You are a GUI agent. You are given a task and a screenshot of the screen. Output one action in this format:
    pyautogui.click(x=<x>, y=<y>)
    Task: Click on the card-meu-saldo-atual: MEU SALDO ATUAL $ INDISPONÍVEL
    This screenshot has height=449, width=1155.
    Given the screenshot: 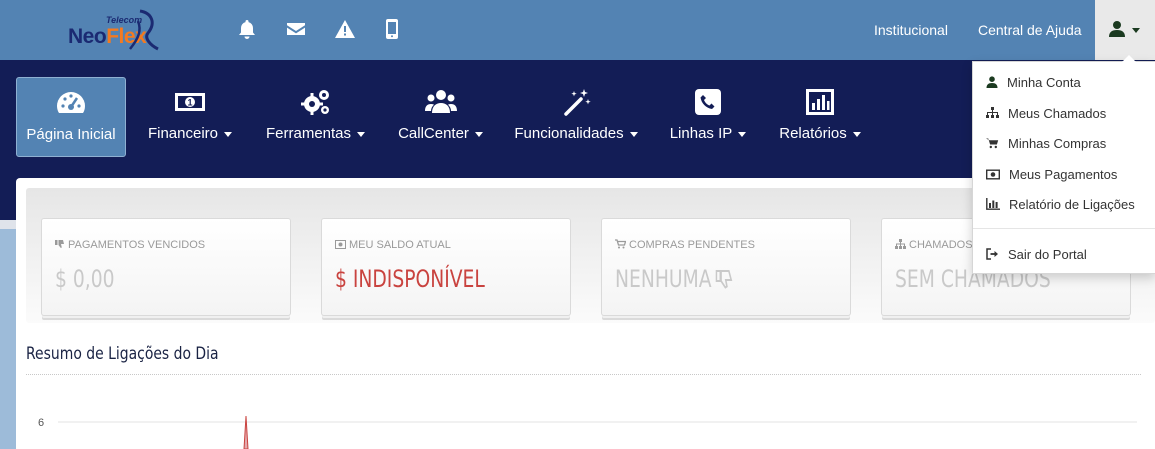 What is the action you would take?
    pyautogui.click(x=446, y=267)
    